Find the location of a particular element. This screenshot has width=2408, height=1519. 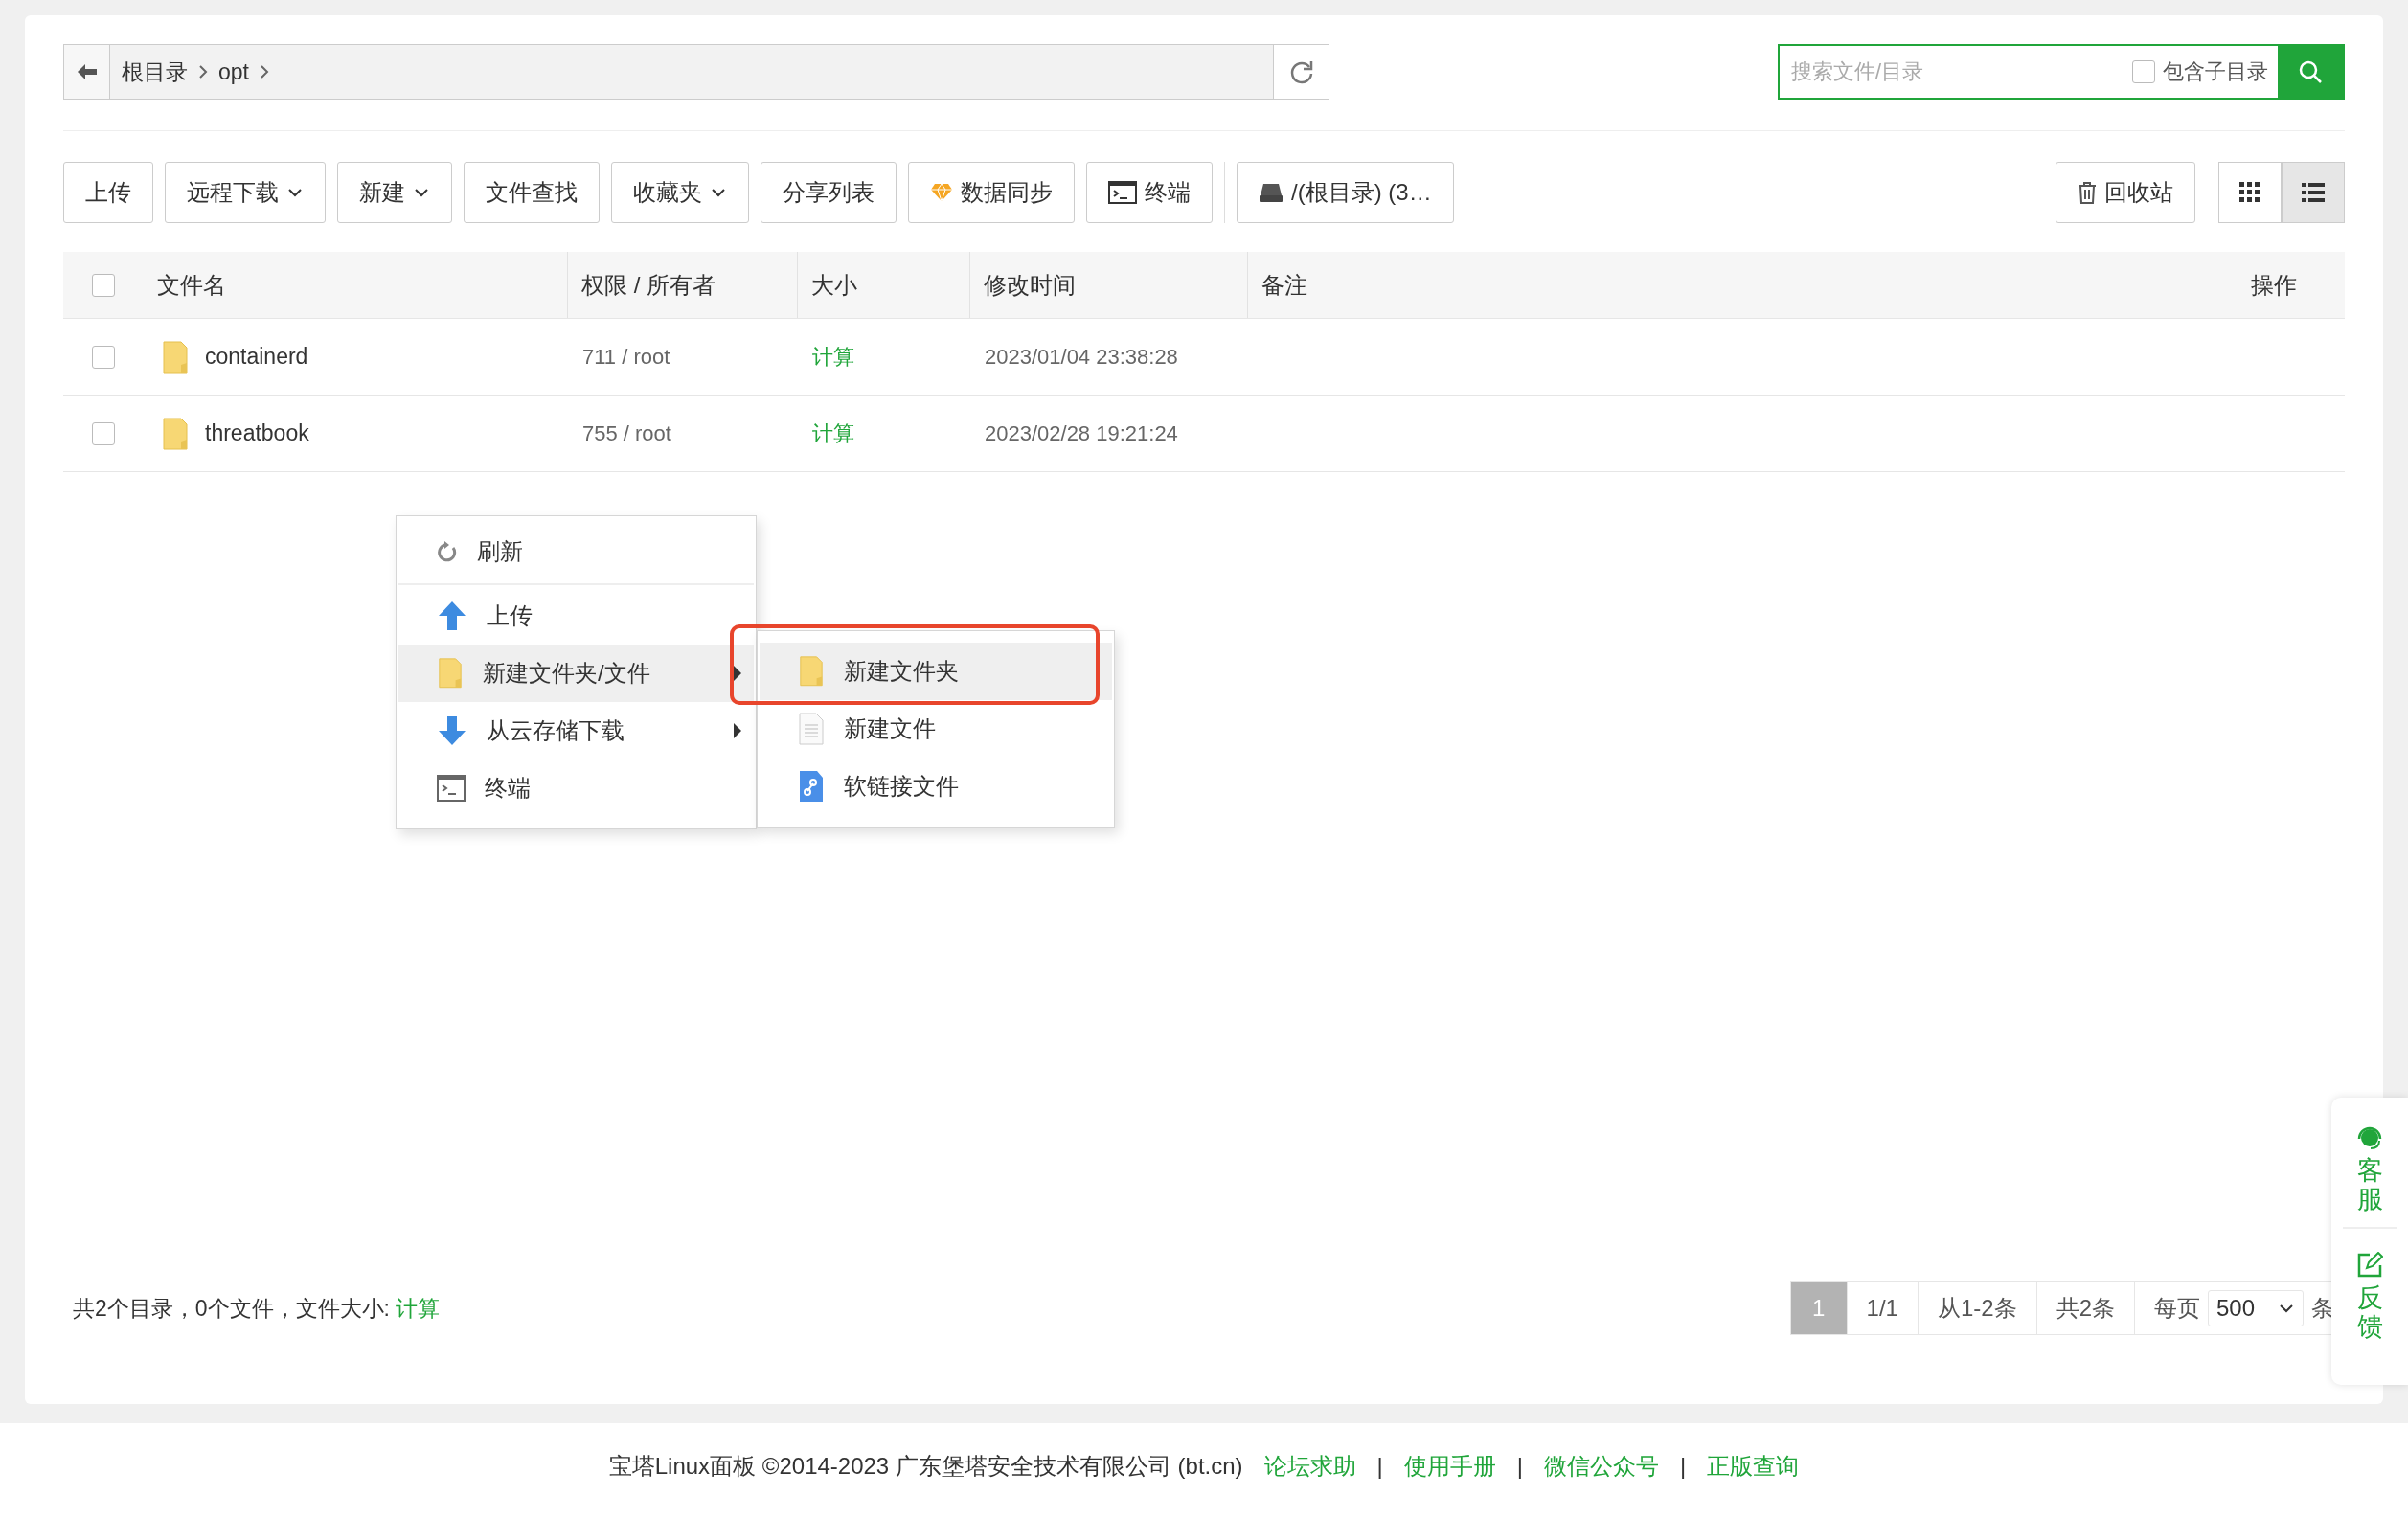

menu-item: 新建文件夹/文件 is located at coordinates (576, 673).